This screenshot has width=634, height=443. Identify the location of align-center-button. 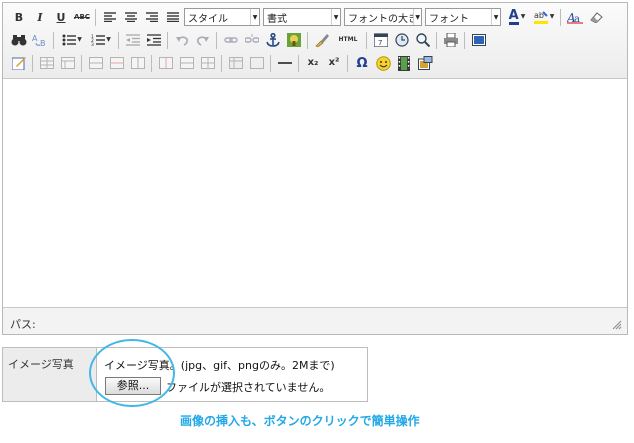
(131, 17).